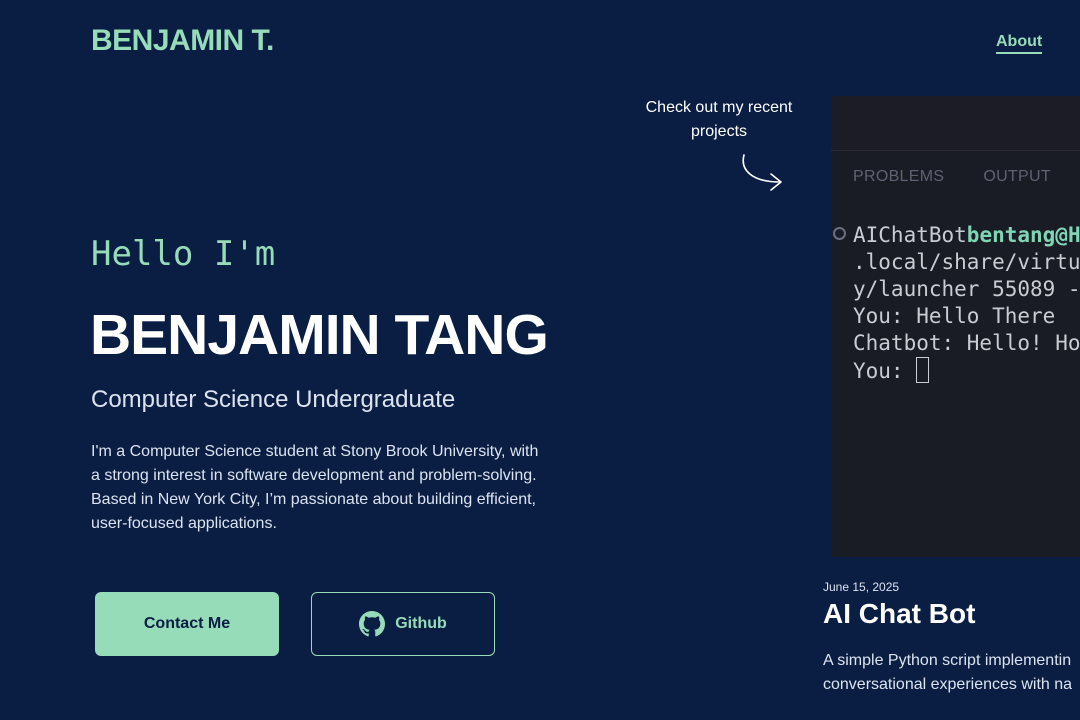  I want to click on curved-arrow-icon, so click(762, 172).